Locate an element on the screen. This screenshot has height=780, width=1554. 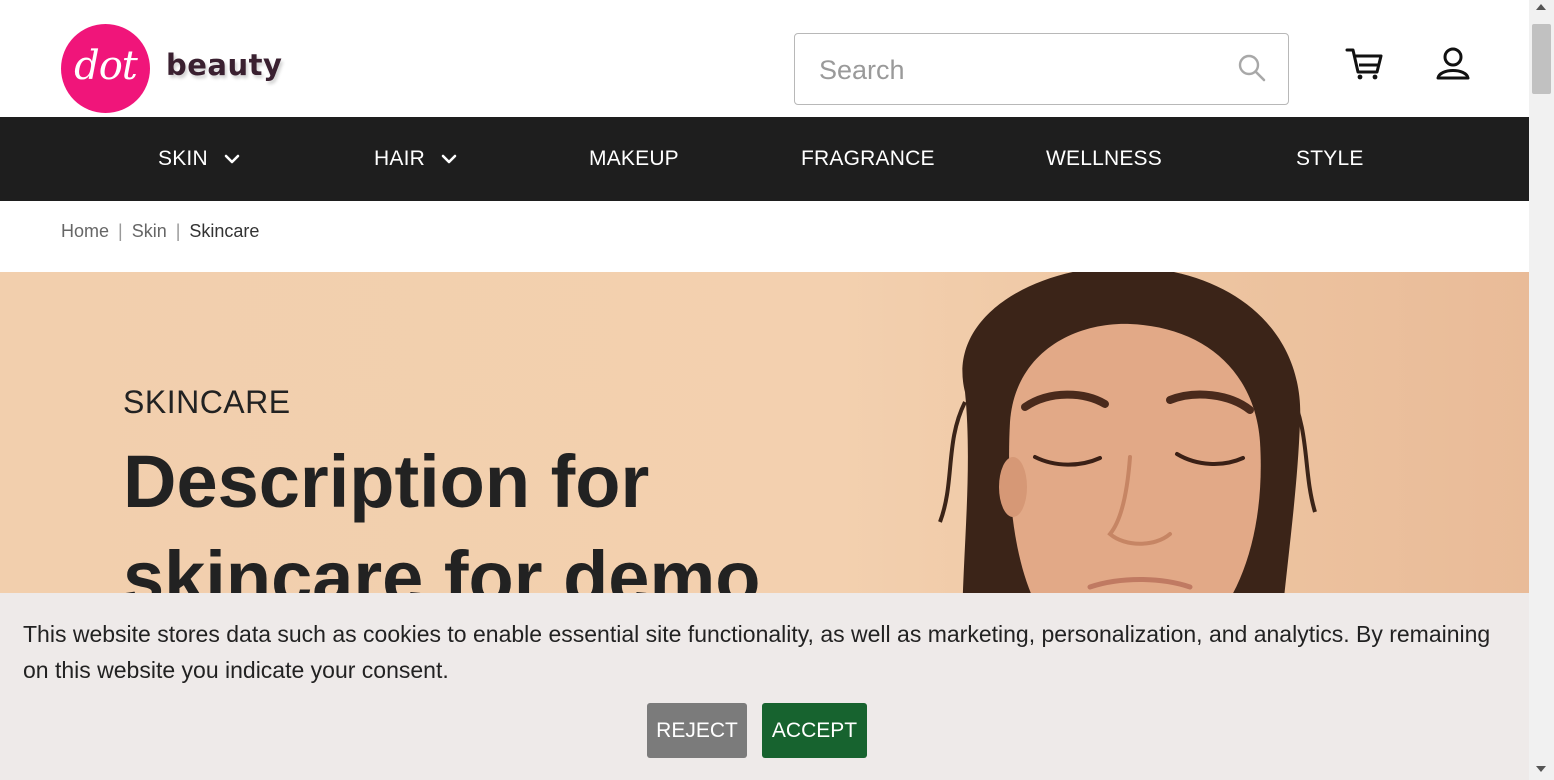
breadcrumb-skin: Skin is located at coordinates (149, 231).